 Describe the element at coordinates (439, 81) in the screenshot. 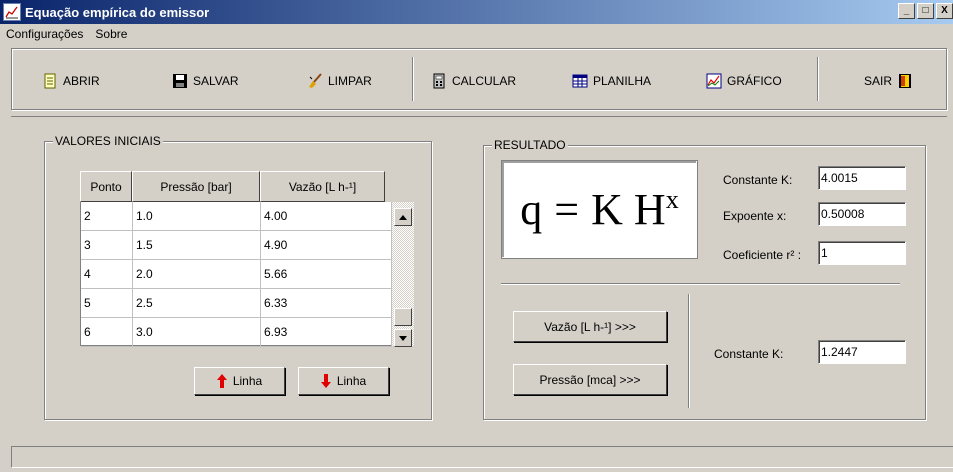

I see `calculator-icon` at that location.